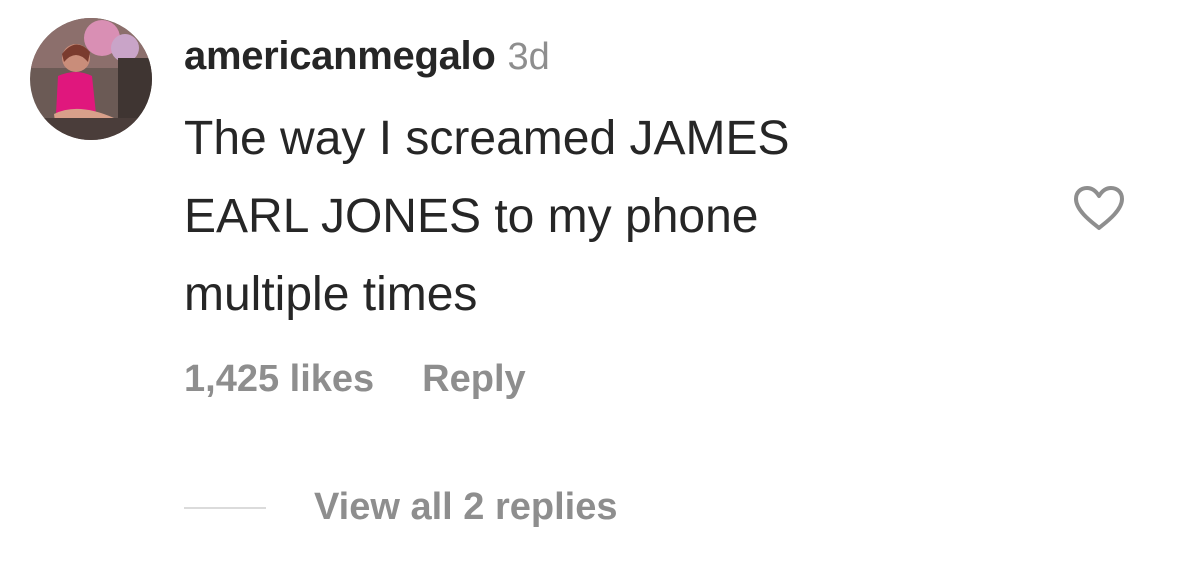 The height and width of the screenshot is (574, 1200). I want to click on comment-text-line: EARL JONES to my phone, so click(471, 216).